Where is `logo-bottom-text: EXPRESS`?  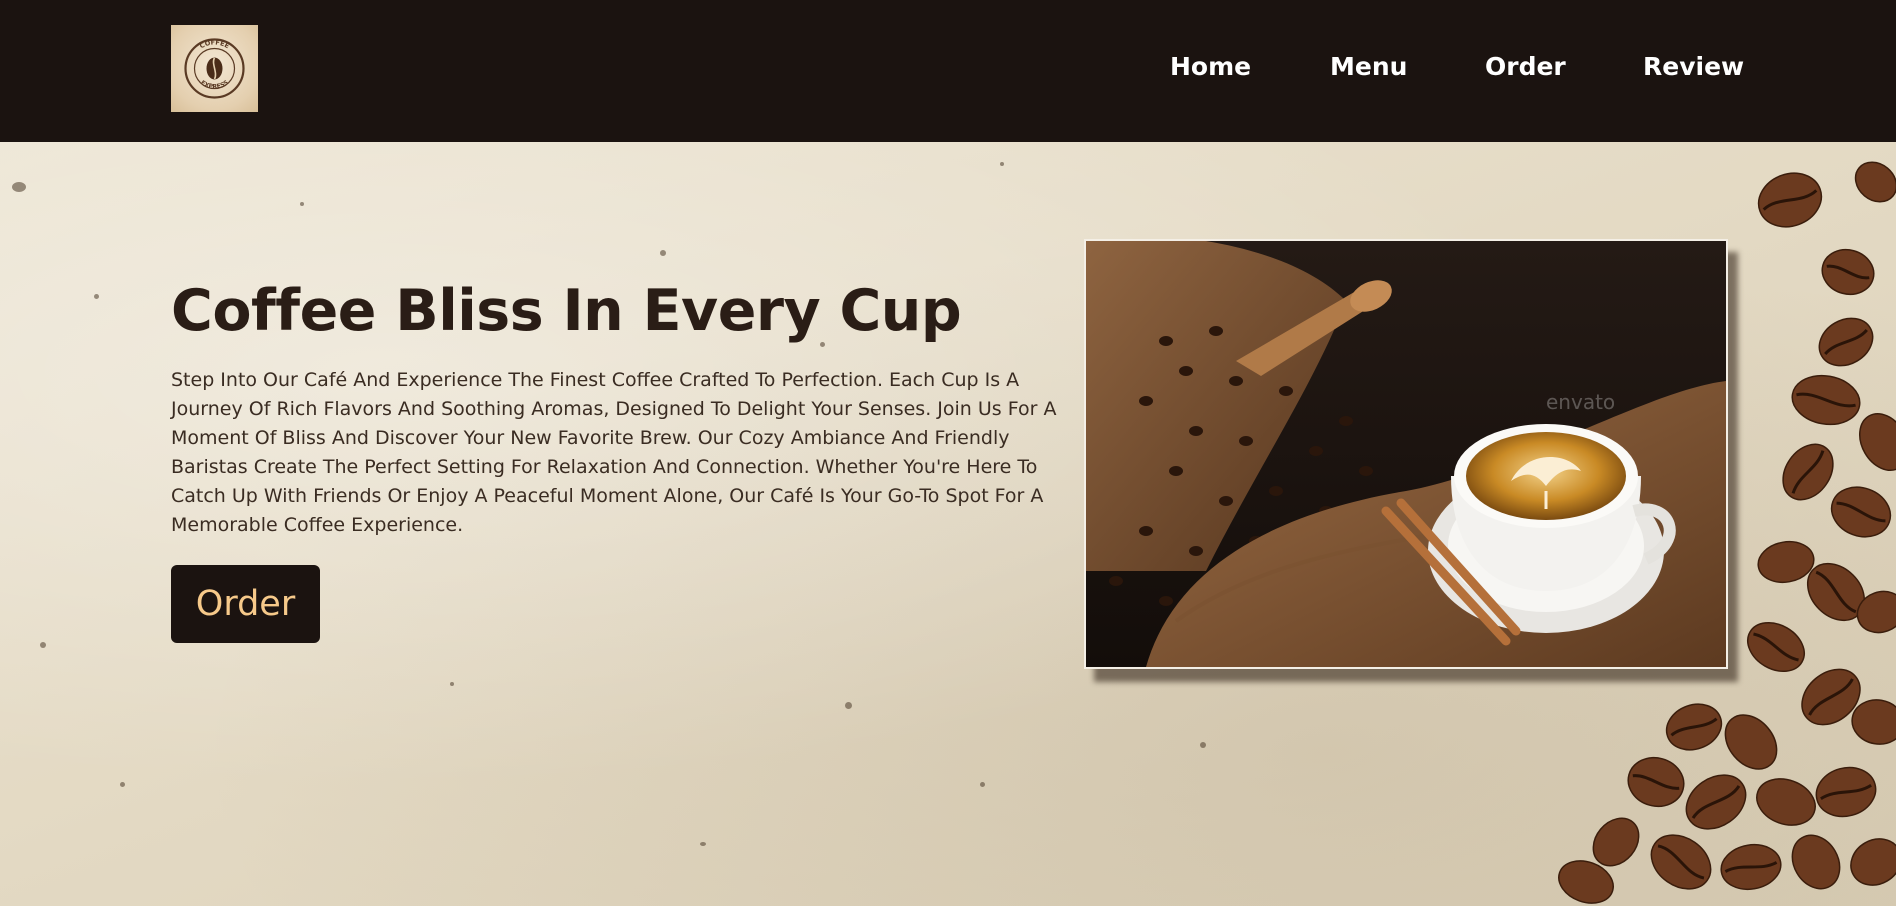
logo-bottom-text: EXPRESS is located at coordinates (214, 84).